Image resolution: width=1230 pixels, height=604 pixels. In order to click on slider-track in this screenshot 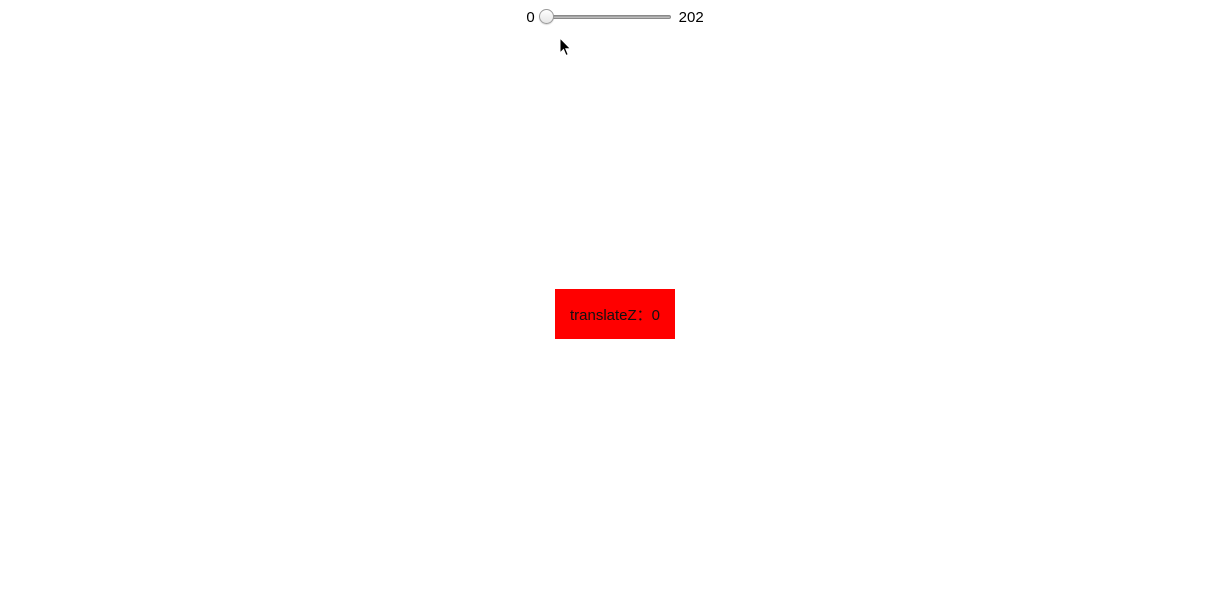, I will do `click(606, 17)`.